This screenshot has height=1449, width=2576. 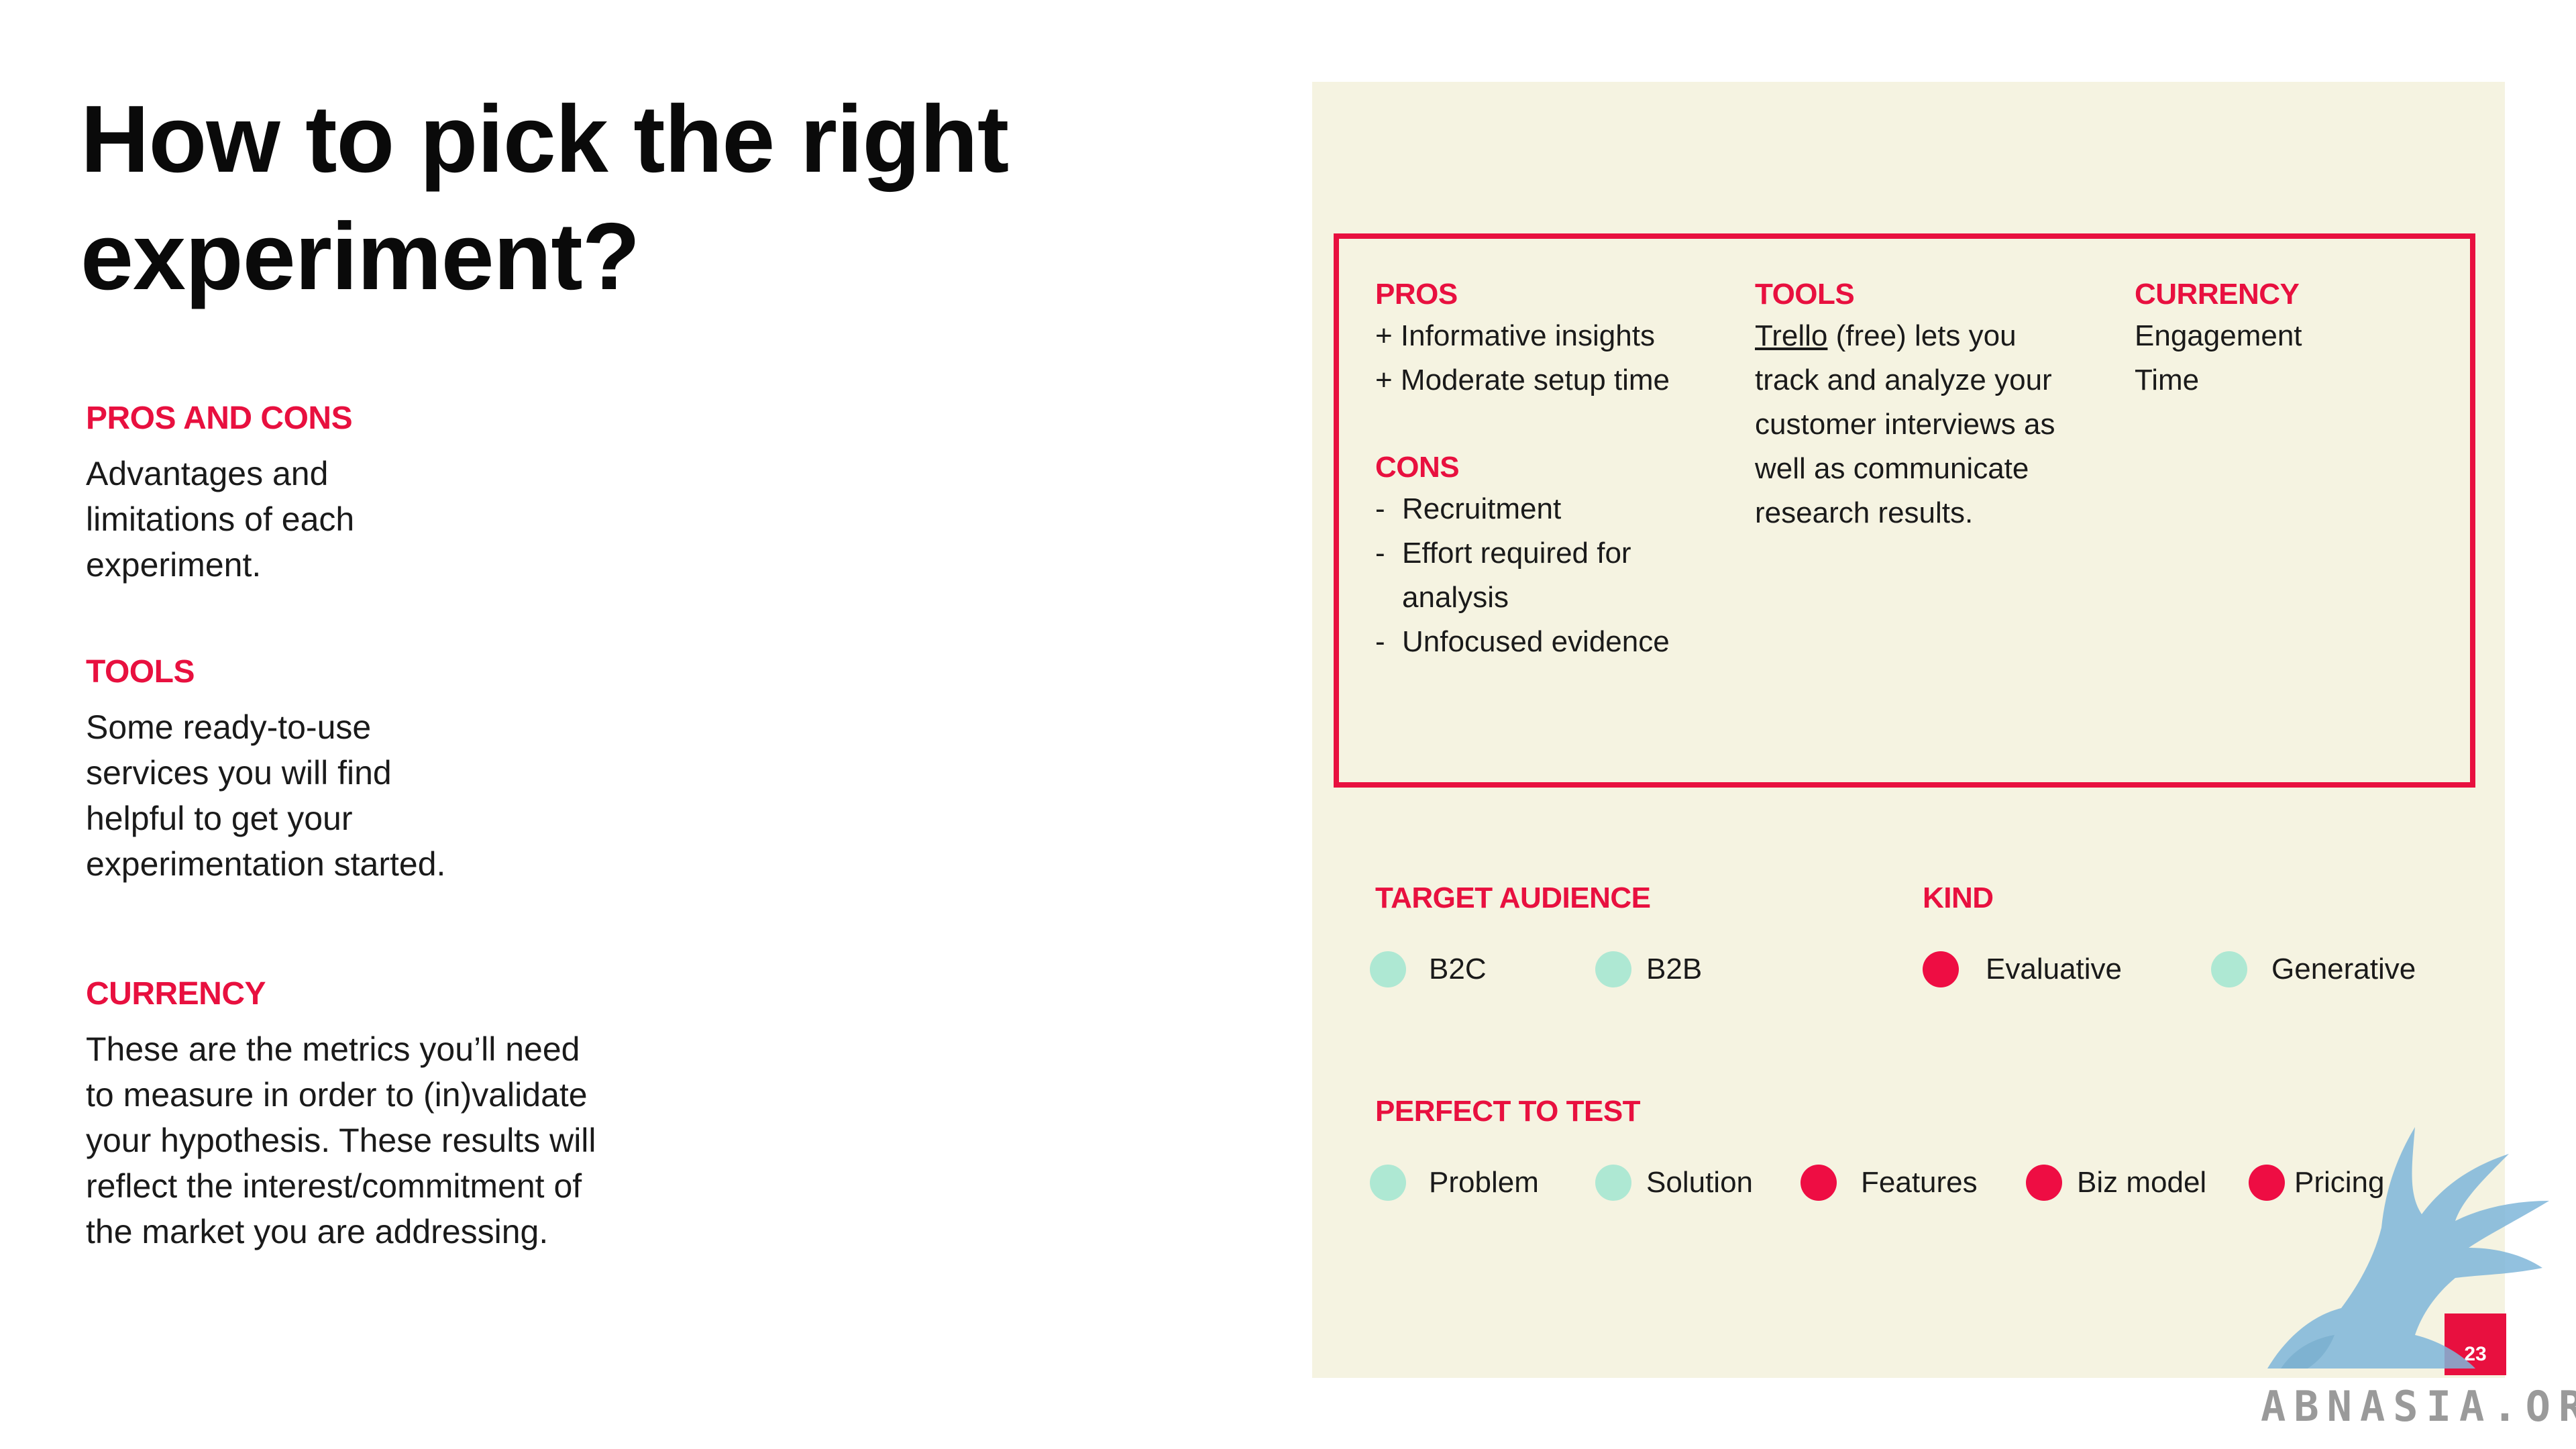 I want to click on cons-item: Recruitment, so click(x=1482, y=508).